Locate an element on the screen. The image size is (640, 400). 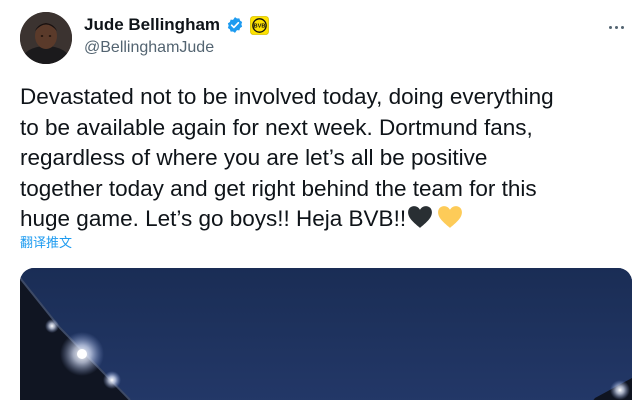
tweet-text-line: huge game. Let’s go boys!! Heja BVB!! is located at coordinates (213, 218).